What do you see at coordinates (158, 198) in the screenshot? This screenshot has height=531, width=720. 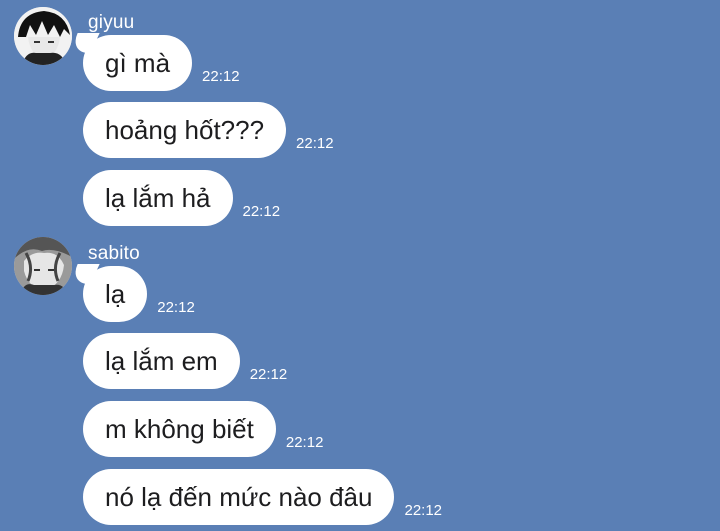 I see `message-bubble: lạ lắm hả` at bounding box center [158, 198].